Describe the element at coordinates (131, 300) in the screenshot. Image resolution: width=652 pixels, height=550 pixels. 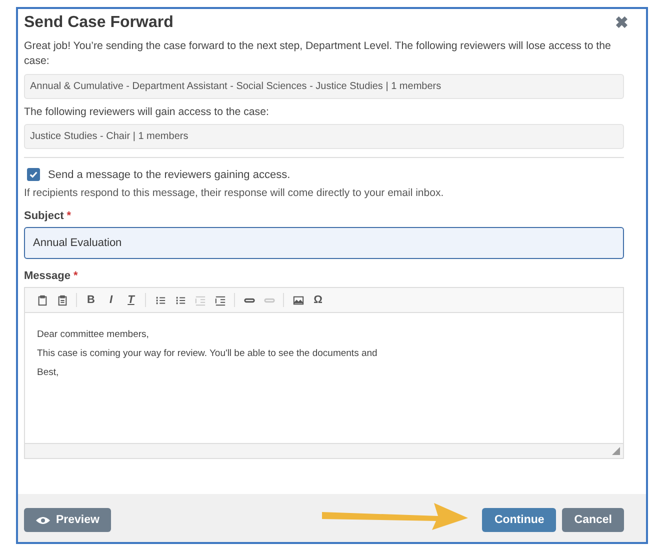
I see `format-button: T` at that location.